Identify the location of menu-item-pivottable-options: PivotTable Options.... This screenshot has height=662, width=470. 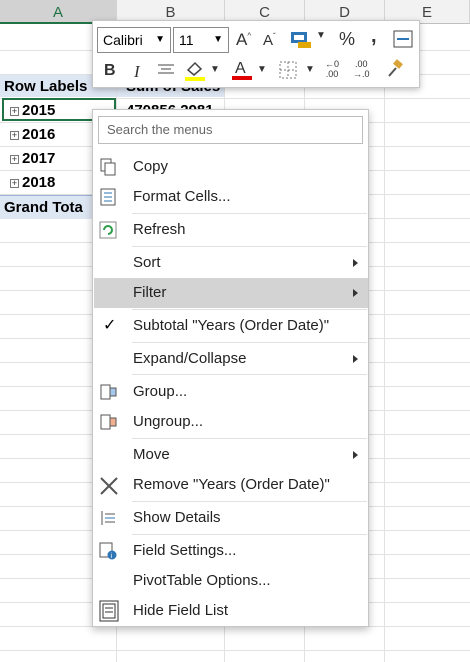
(231, 581).